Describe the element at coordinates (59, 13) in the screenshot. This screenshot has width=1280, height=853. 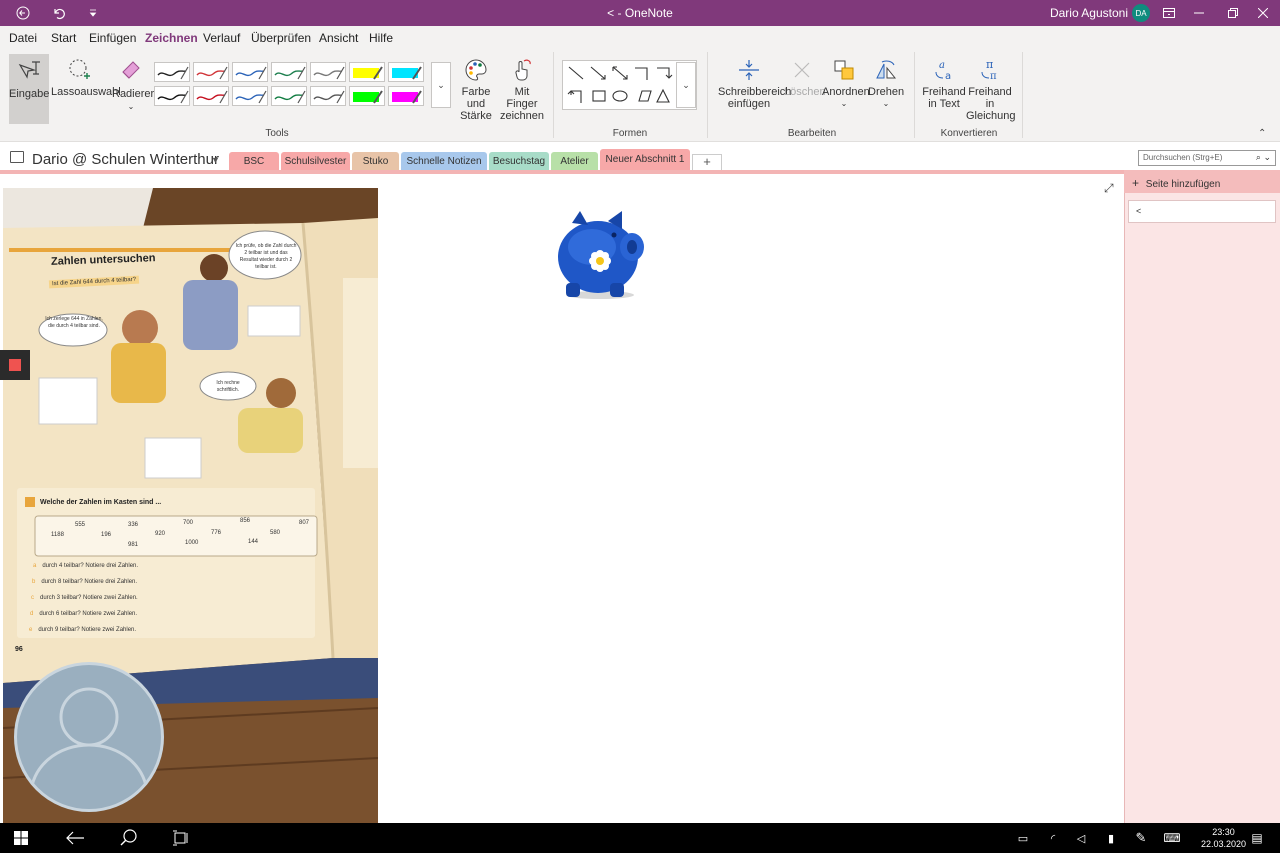
I see `undo-icon` at that location.